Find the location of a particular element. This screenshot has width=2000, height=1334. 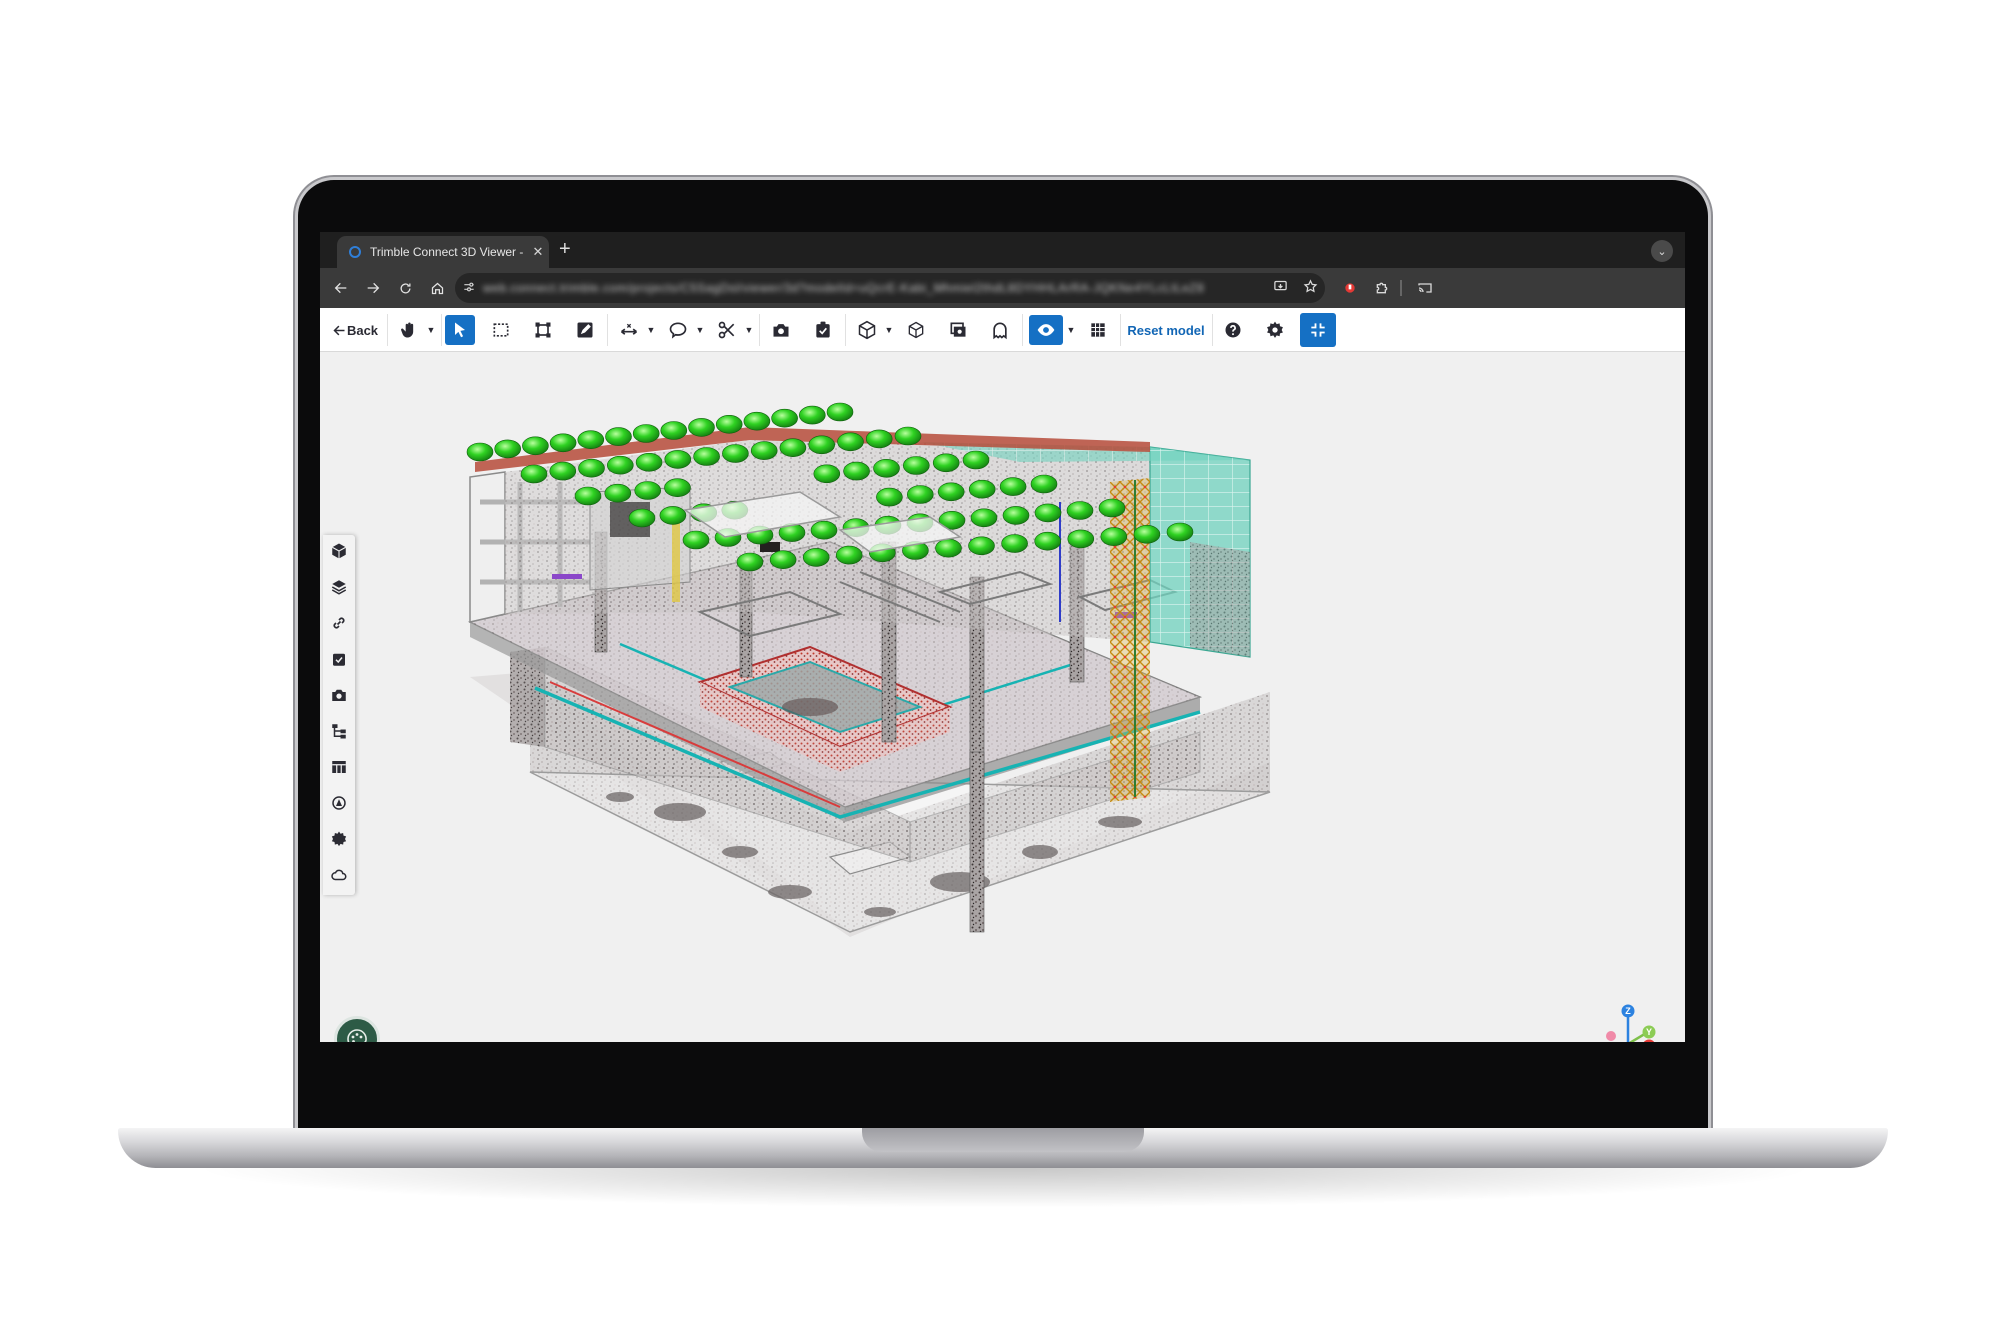

home-icon is located at coordinates (437, 288).